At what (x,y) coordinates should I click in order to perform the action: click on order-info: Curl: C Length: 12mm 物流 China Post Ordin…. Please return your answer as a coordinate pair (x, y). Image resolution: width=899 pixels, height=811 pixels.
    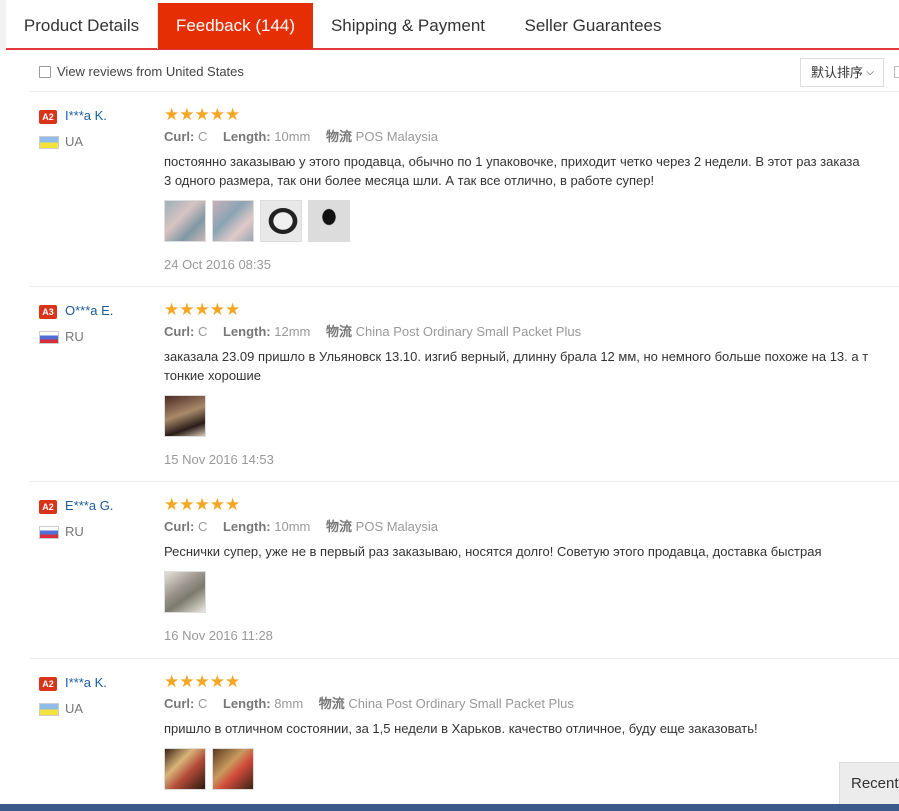
    Looking at the image, I should click on (531, 332).